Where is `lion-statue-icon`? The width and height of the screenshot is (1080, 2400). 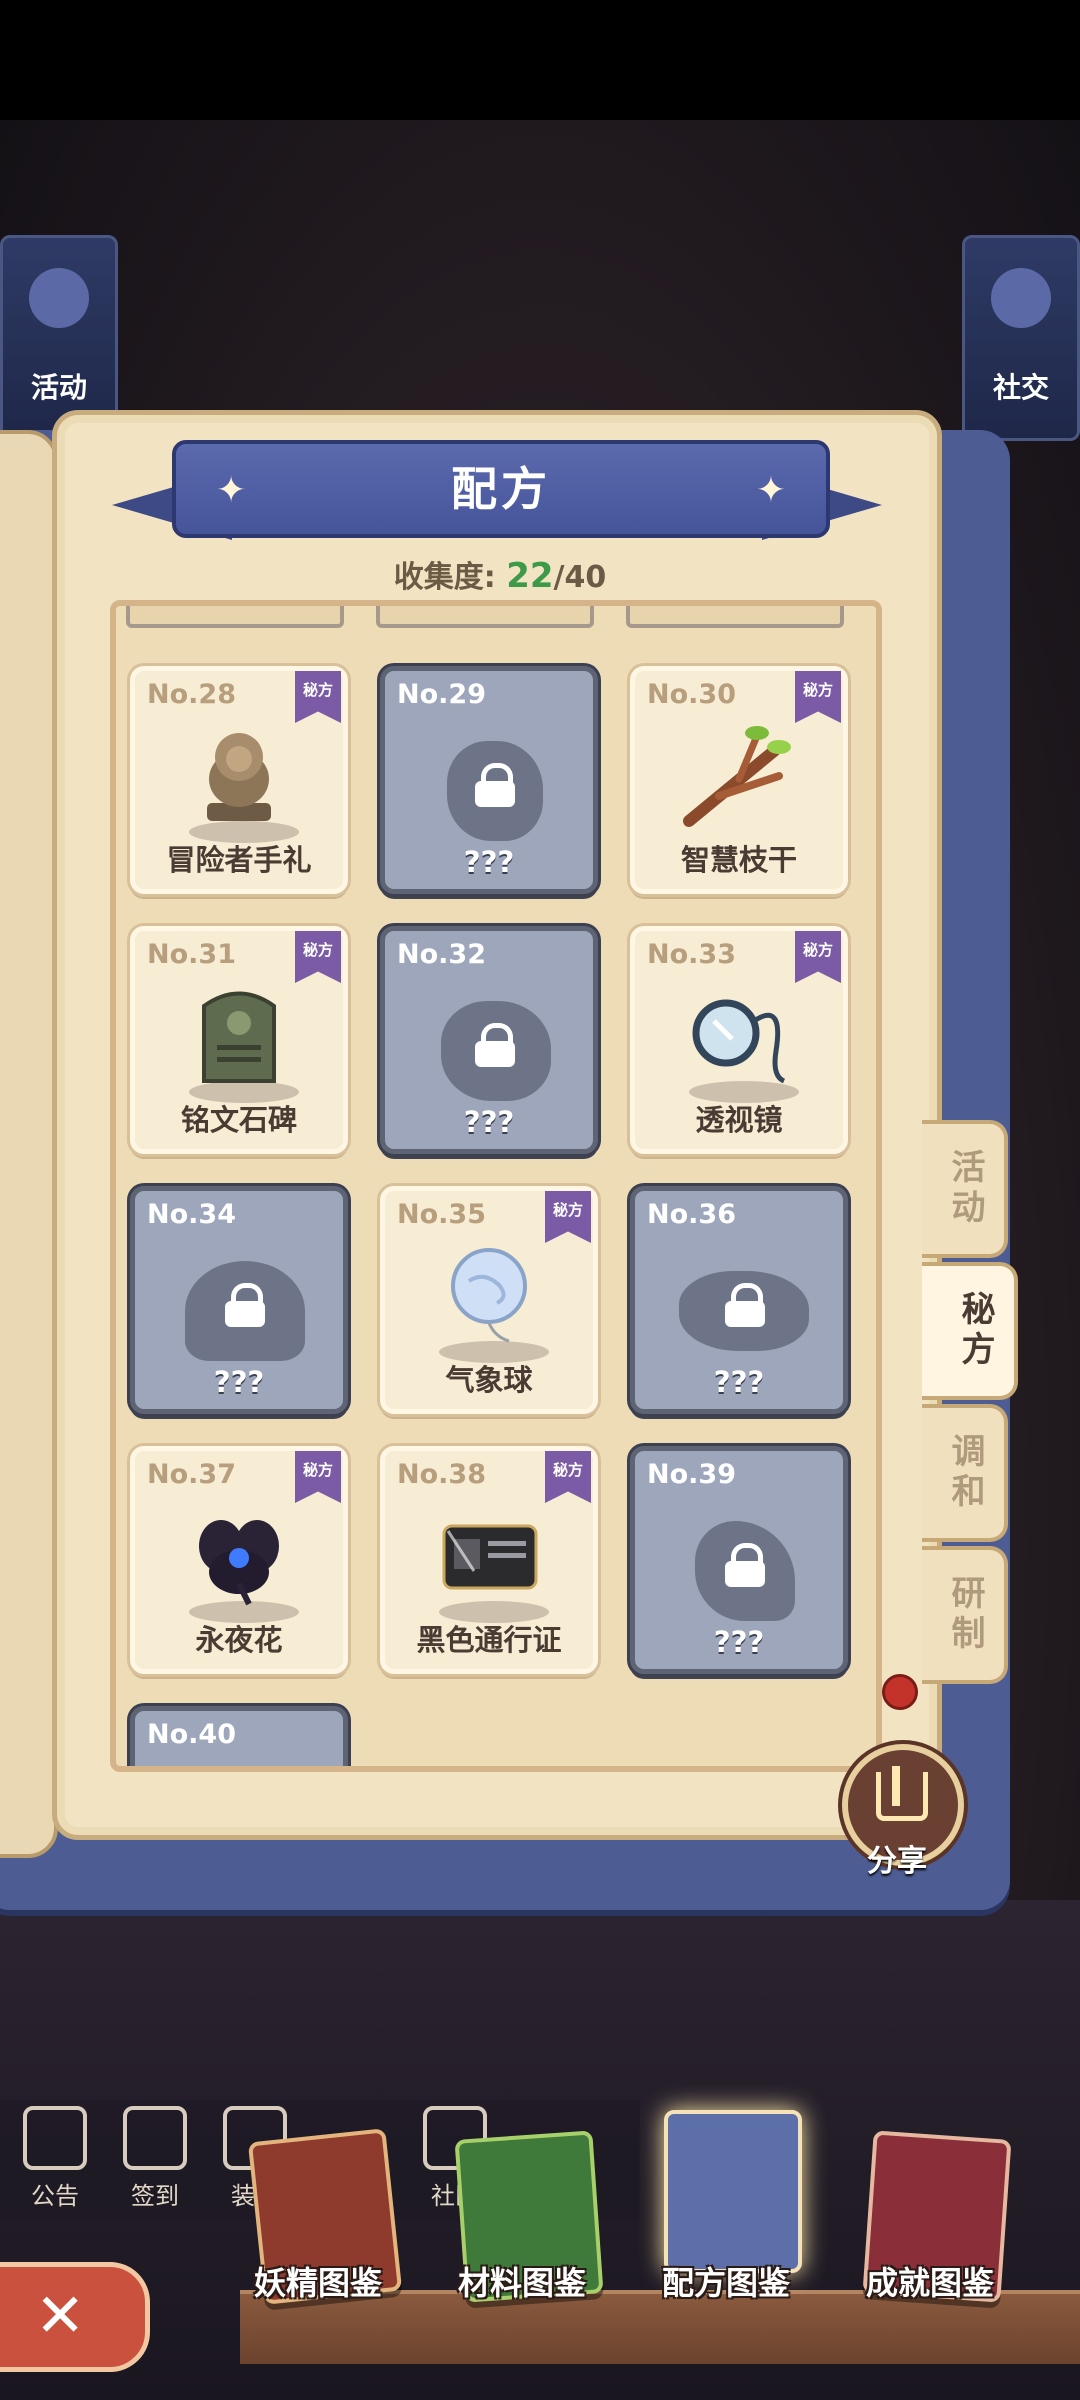
lion-statue-icon is located at coordinates (239, 776).